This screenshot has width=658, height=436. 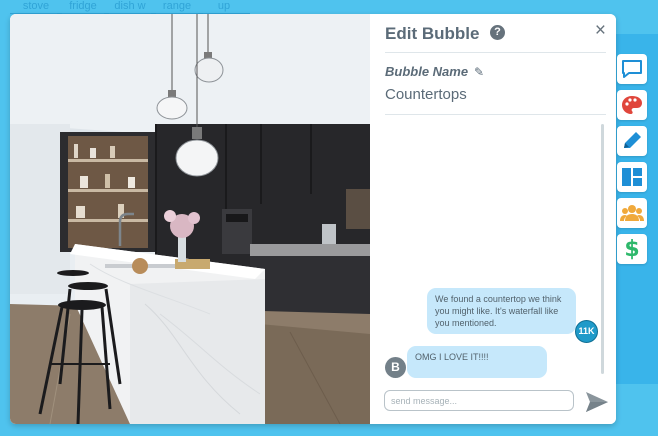 I want to click on pencil-icon, so click(x=632, y=140).